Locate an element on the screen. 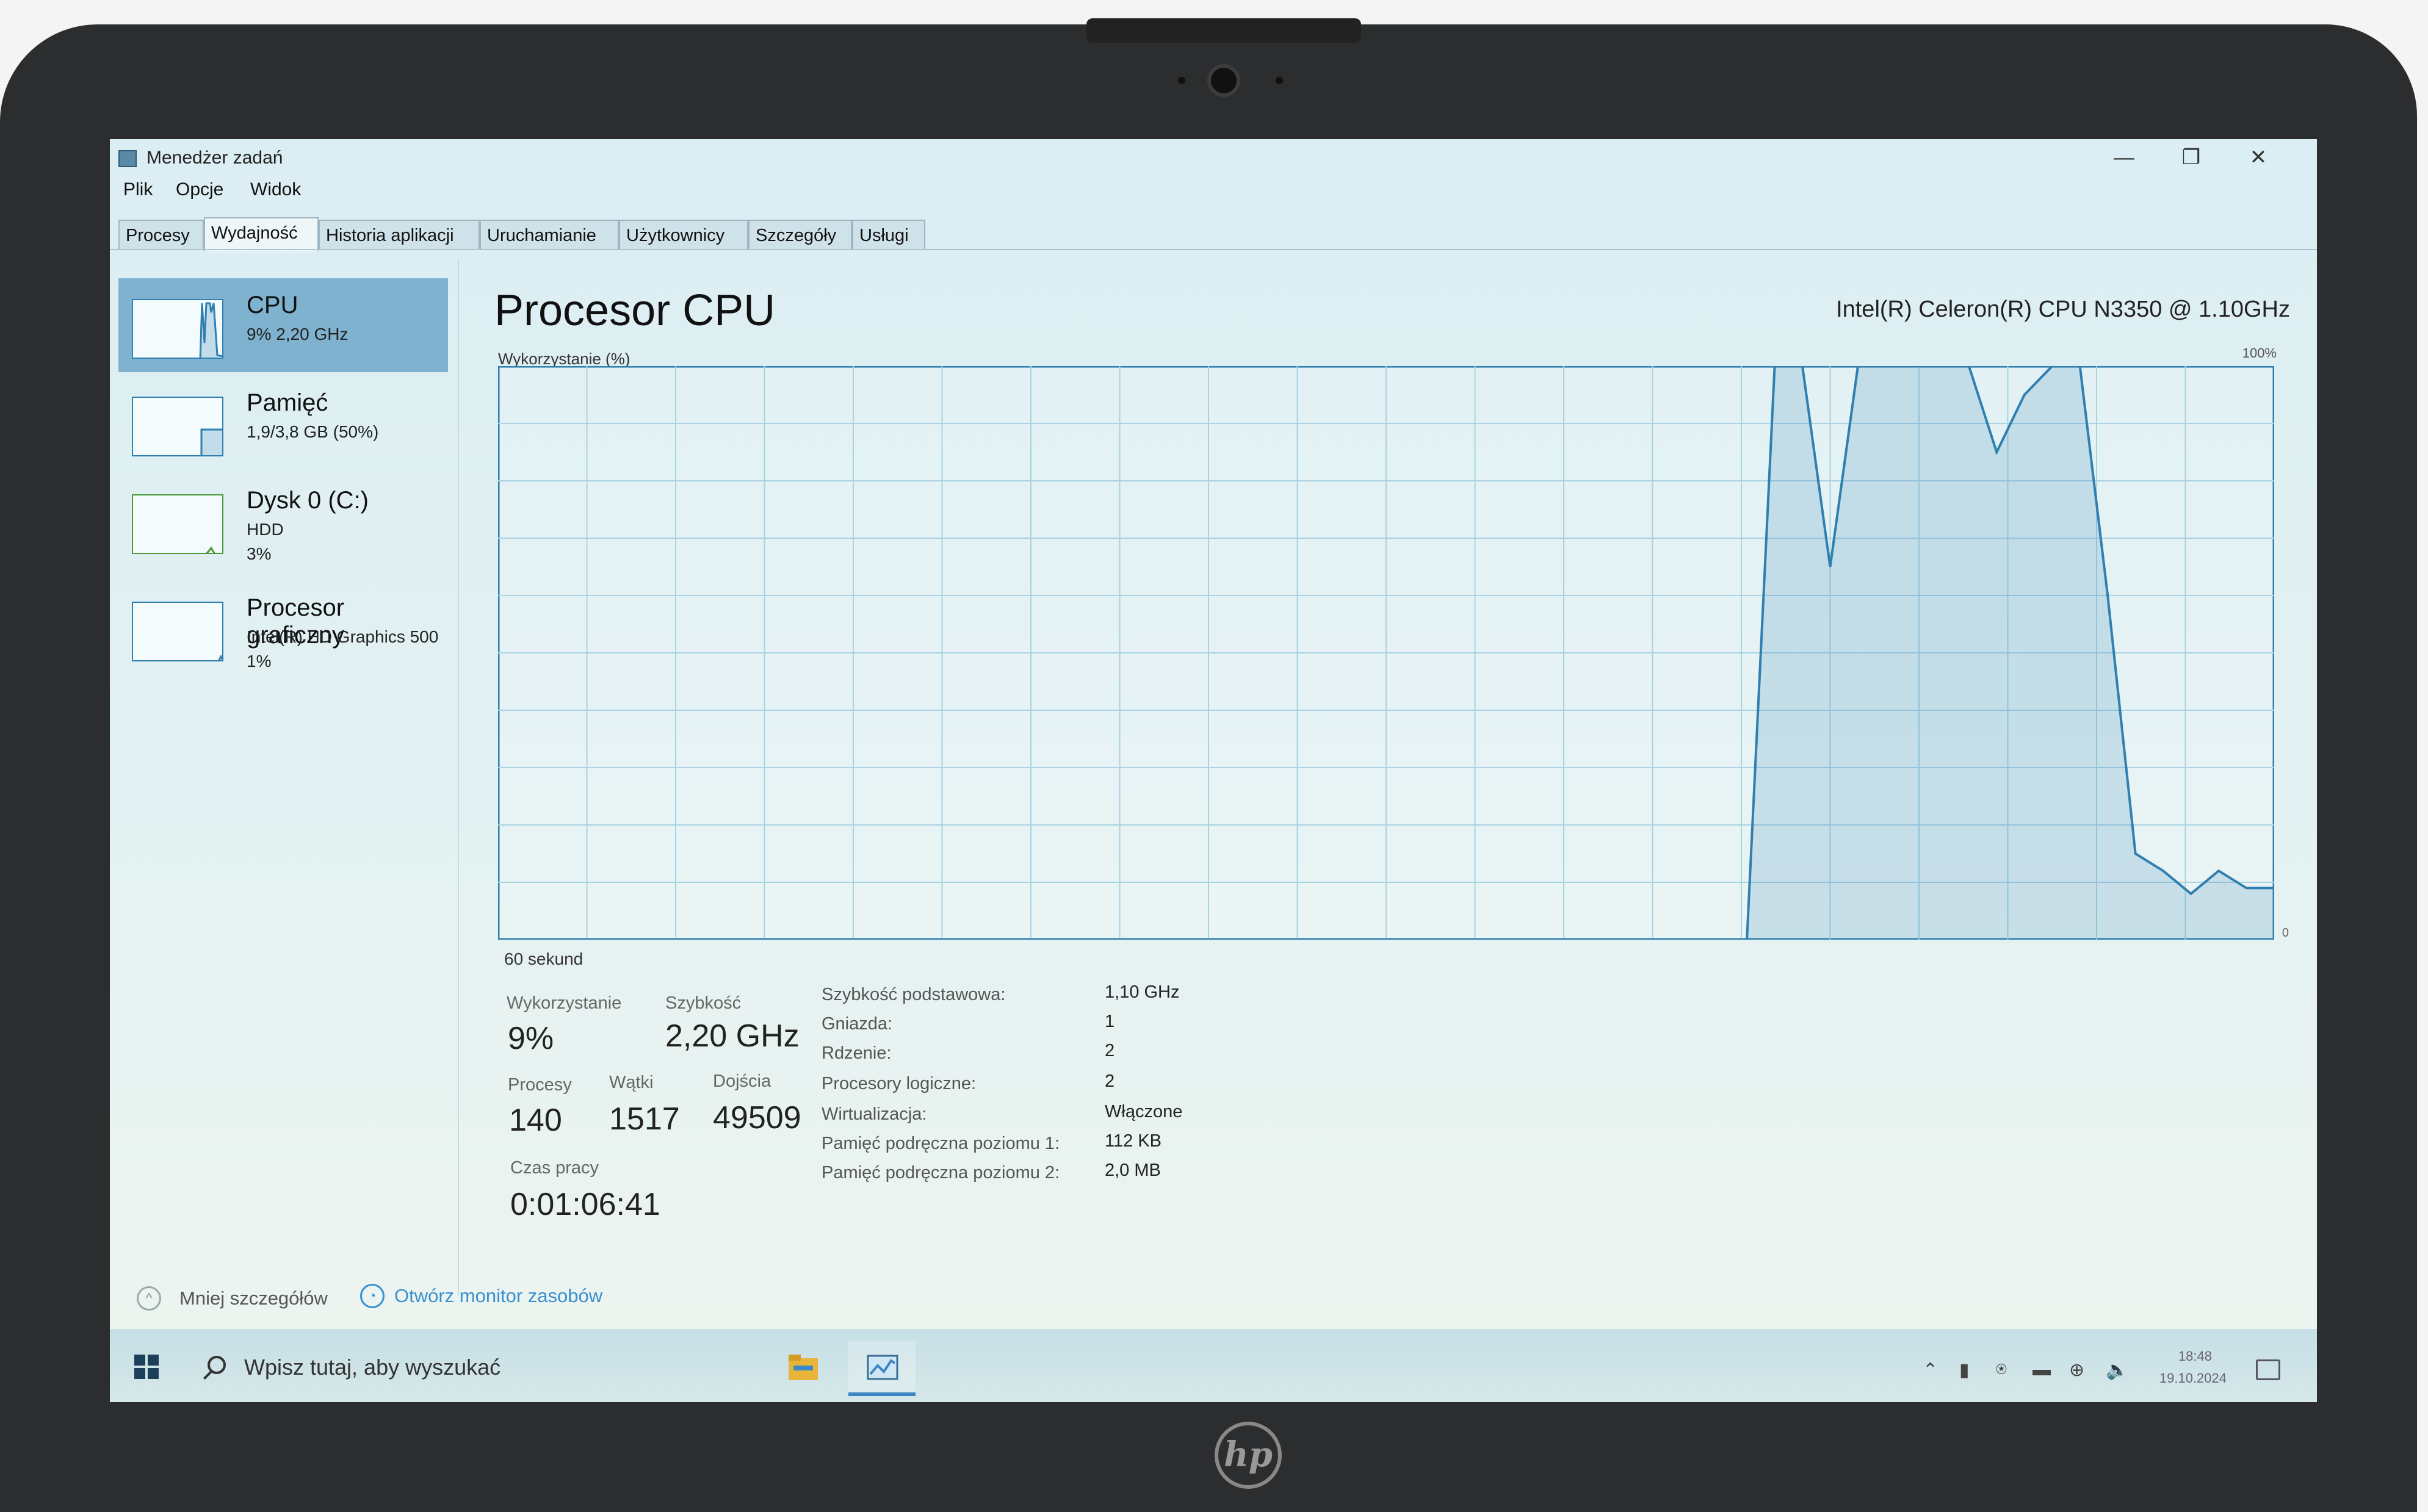  cpu-thumbnail-line is located at coordinates (211, 330).